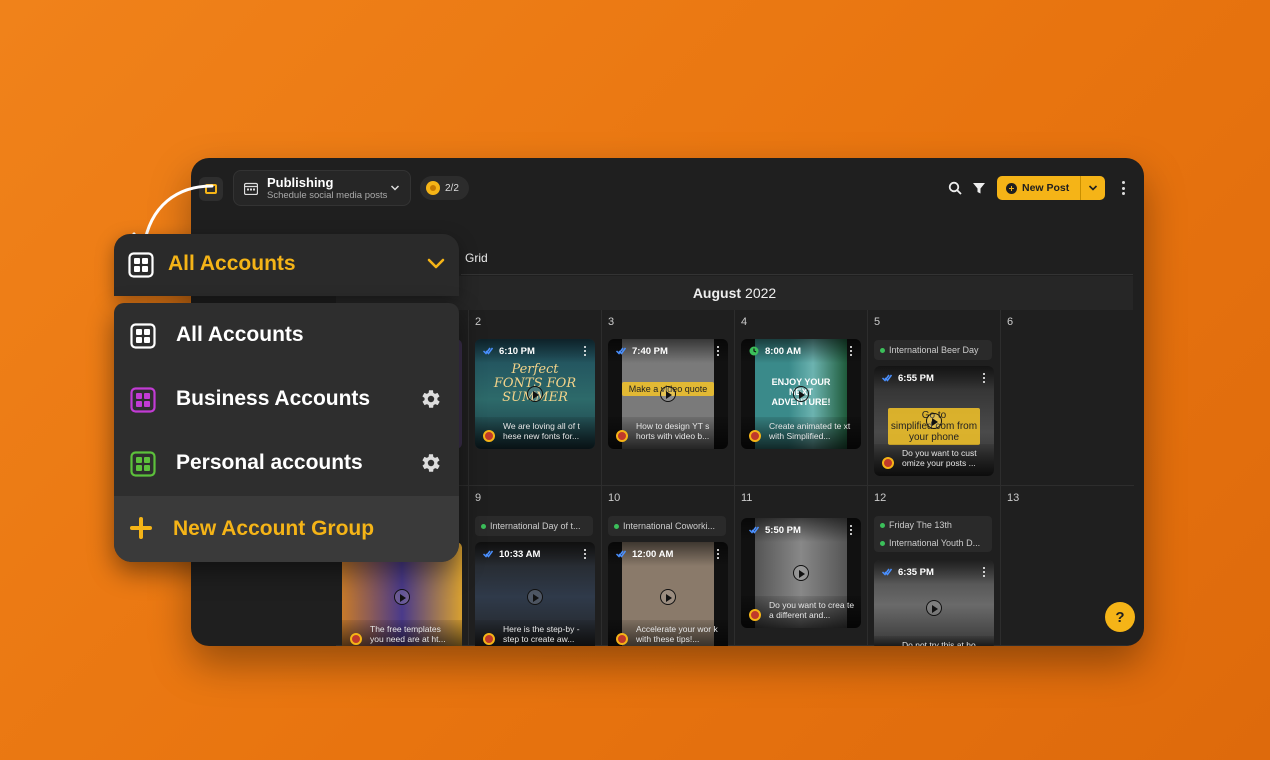 This screenshot has width=1270, height=760. I want to click on day-number: 13, so click(1013, 498).